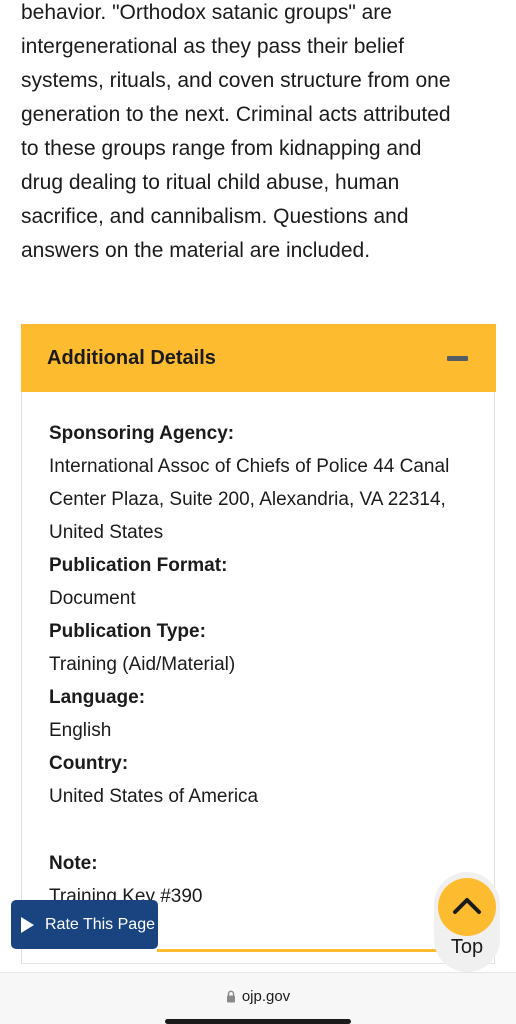 The image size is (516, 1024). Describe the element at coordinates (196, 250) in the screenshot. I see `abstract-line: answers on the material are included.` at that location.